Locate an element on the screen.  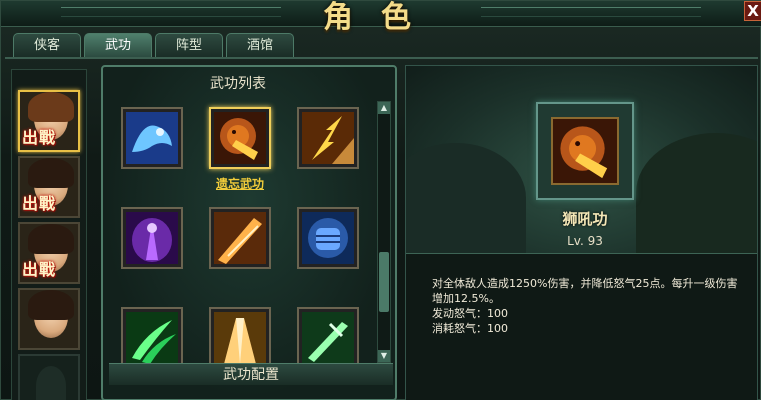
description-line: 对全体敌人造成1250%伤害，并降低怒气25点。每升一级伤害 is located at coordinates (585, 283).